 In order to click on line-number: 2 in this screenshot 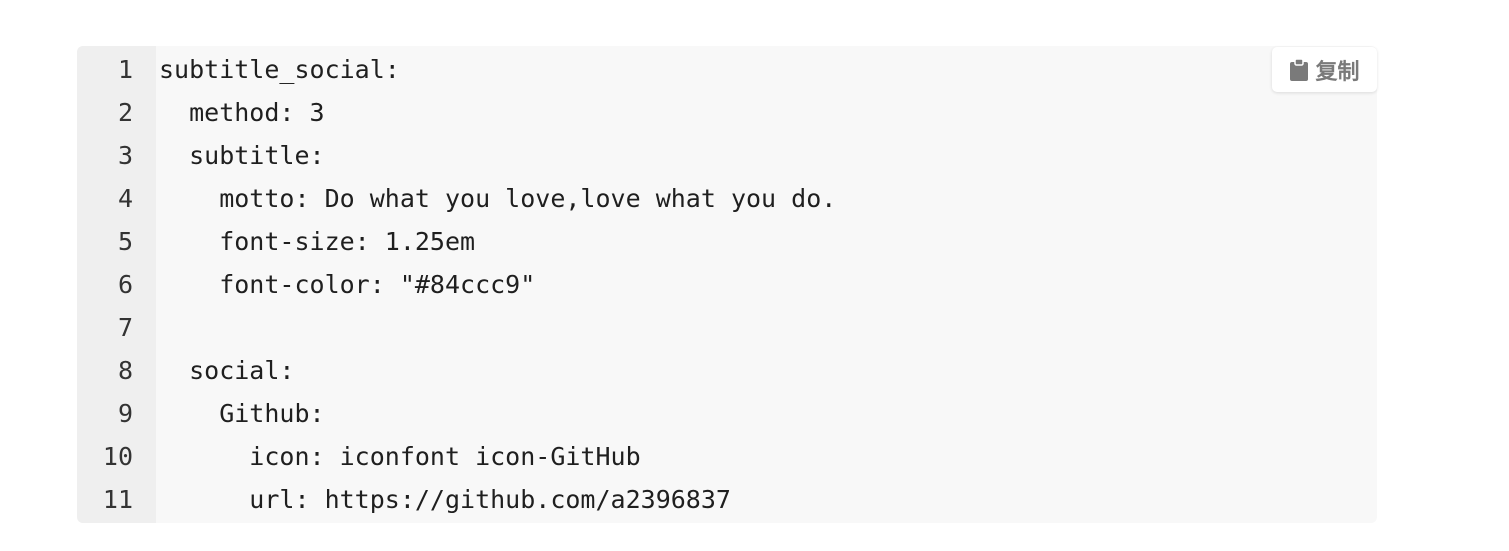, I will do `click(125, 112)`.